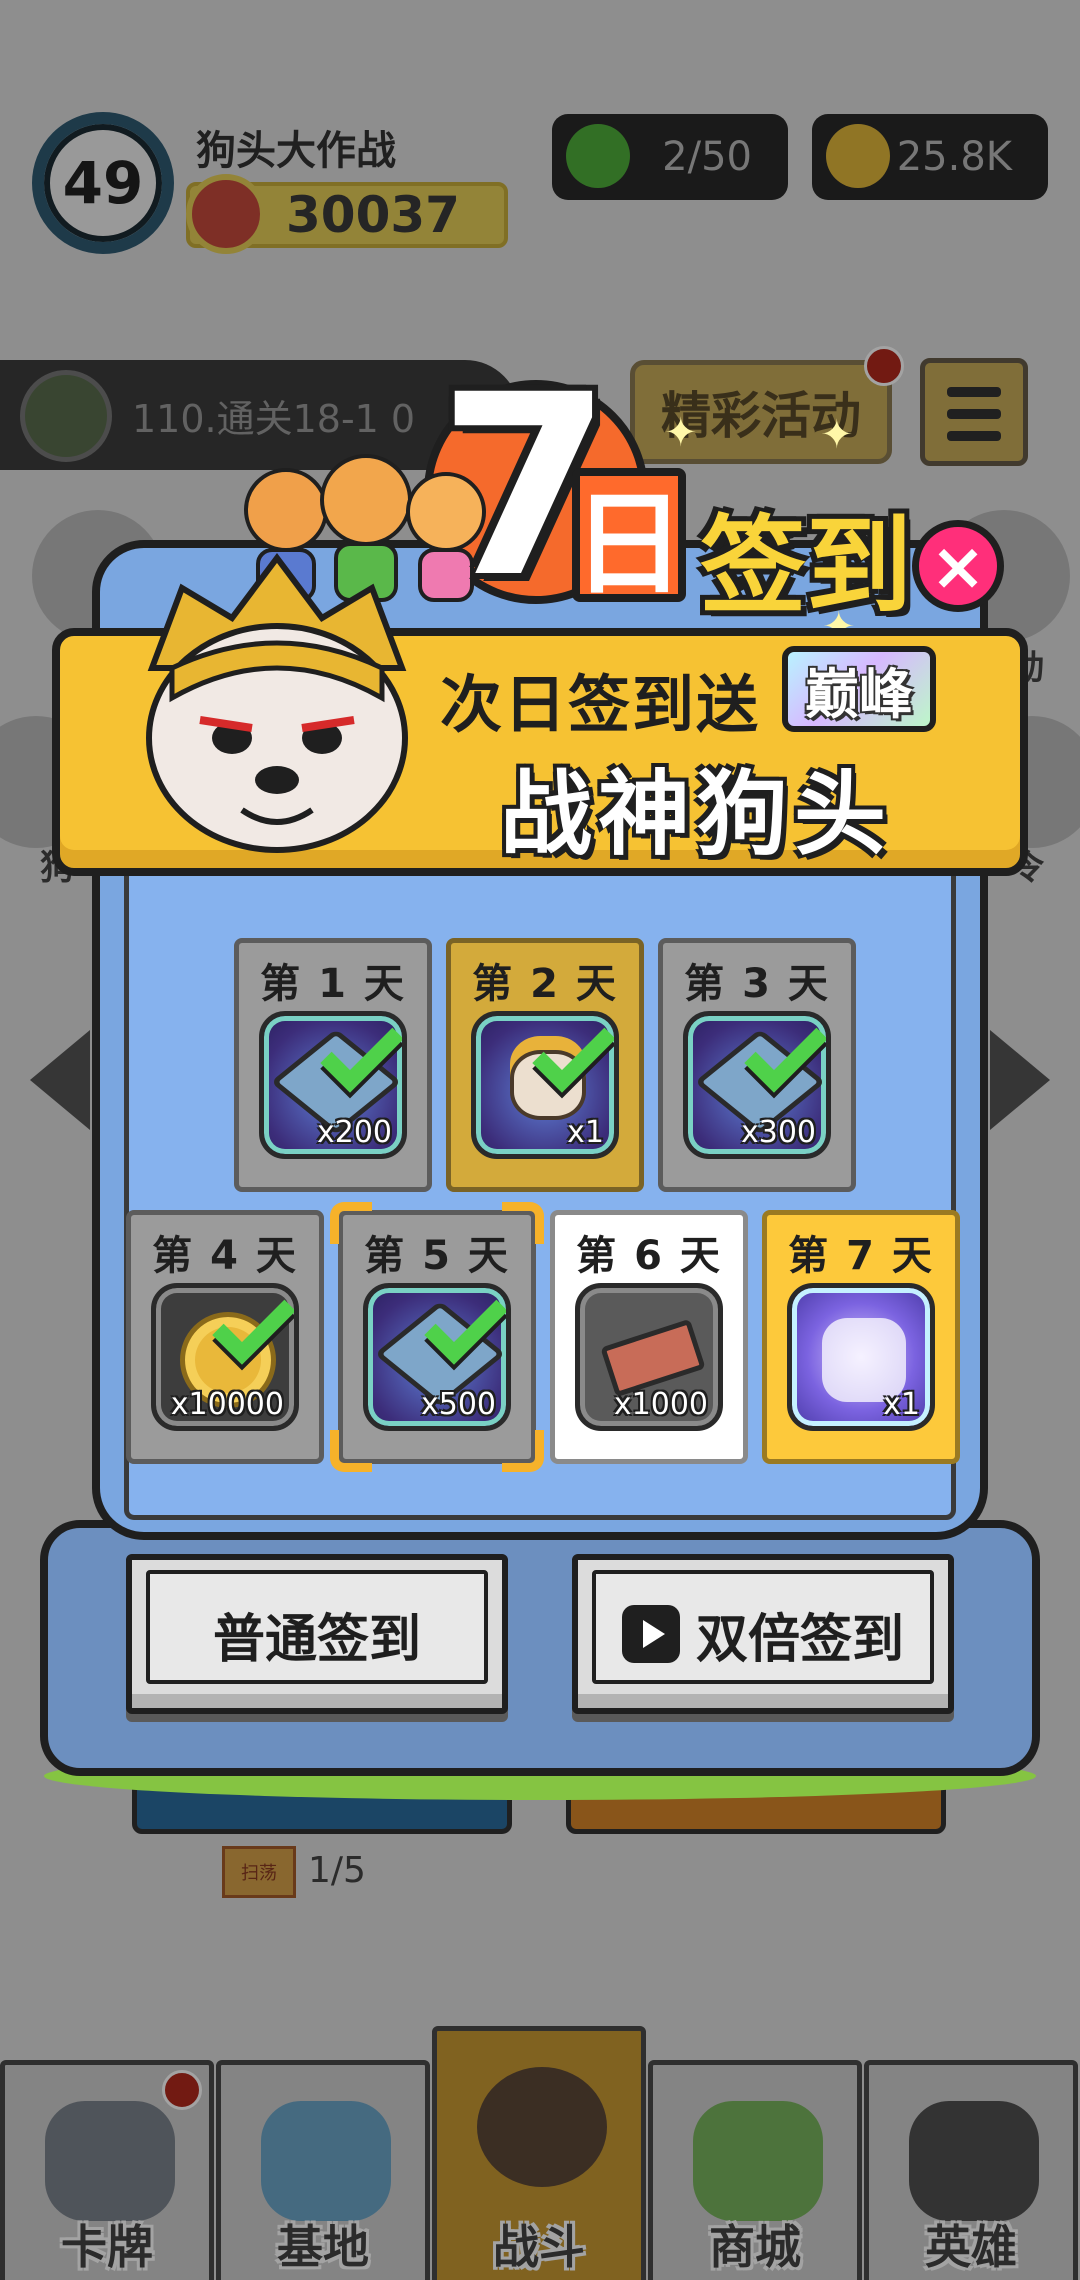 The image size is (1080, 2280). Describe the element at coordinates (629, 545) in the screenshot. I see `title-day-text: 日` at that location.